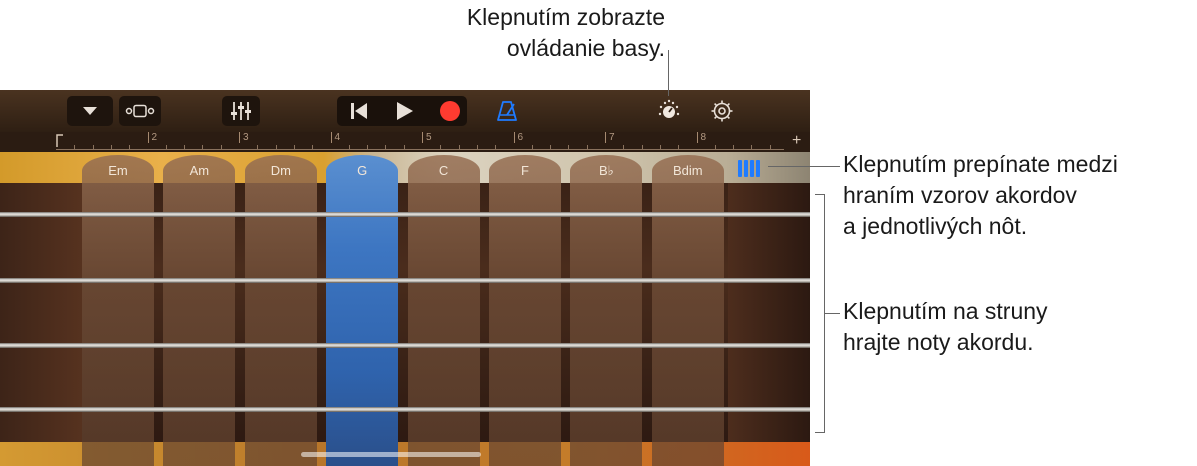  I want to click on chord-strip: Dm, so click(280, 310).